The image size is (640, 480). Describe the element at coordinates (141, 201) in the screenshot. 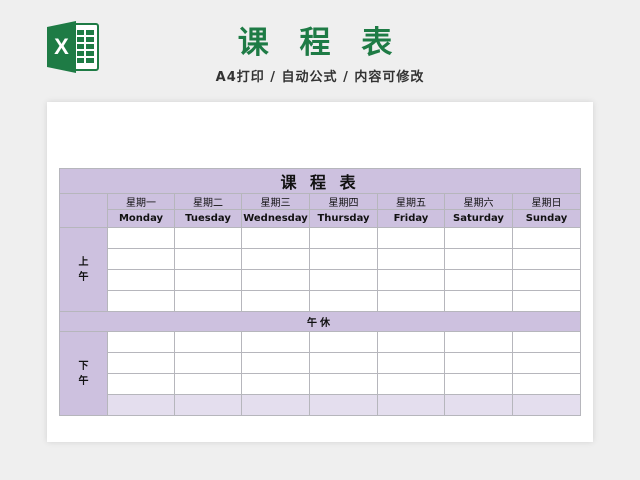

I see `weekday-cn-header: 星期一` at that location.